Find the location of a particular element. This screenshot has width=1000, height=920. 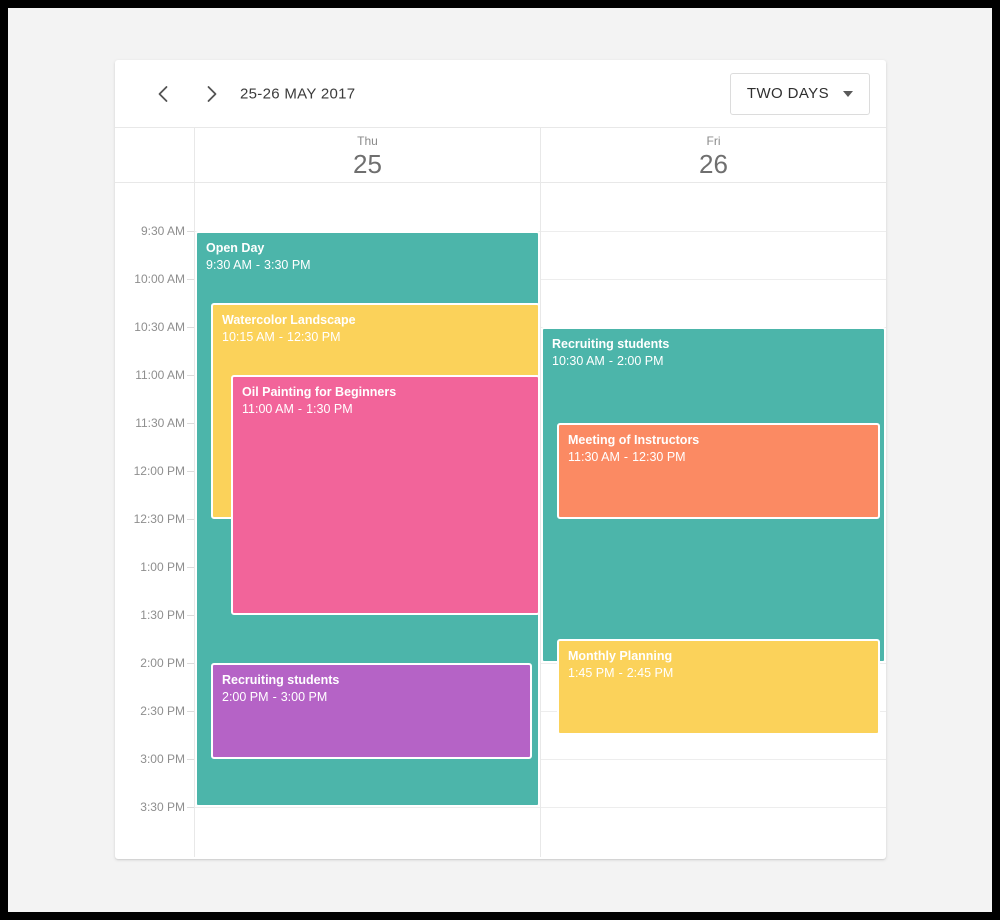

event-title: Open Day is located at coordinates (235, 248).